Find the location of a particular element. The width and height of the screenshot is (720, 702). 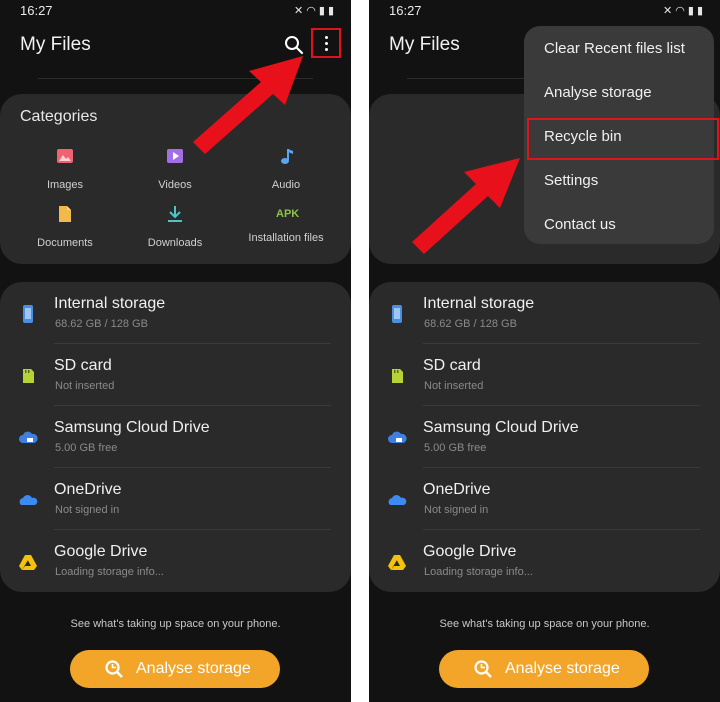

menu-item-contact-us: Contact us is located at coordinates (580, 224).